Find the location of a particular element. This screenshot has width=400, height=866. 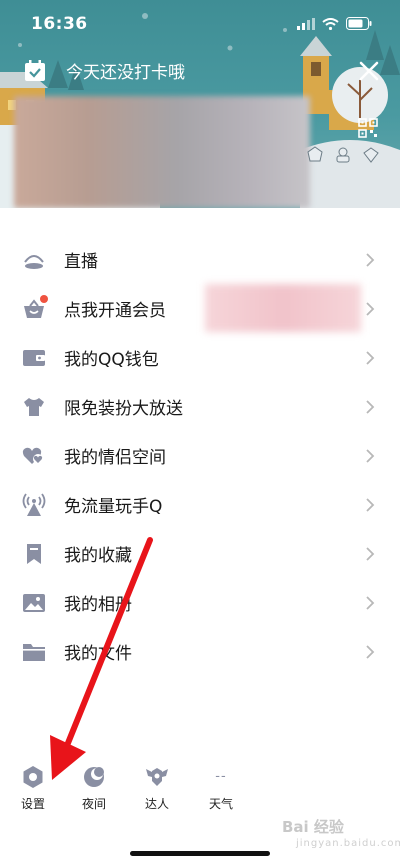

menu-item-free-data: 免流量玩手Q is located at coordinates (200, 504).